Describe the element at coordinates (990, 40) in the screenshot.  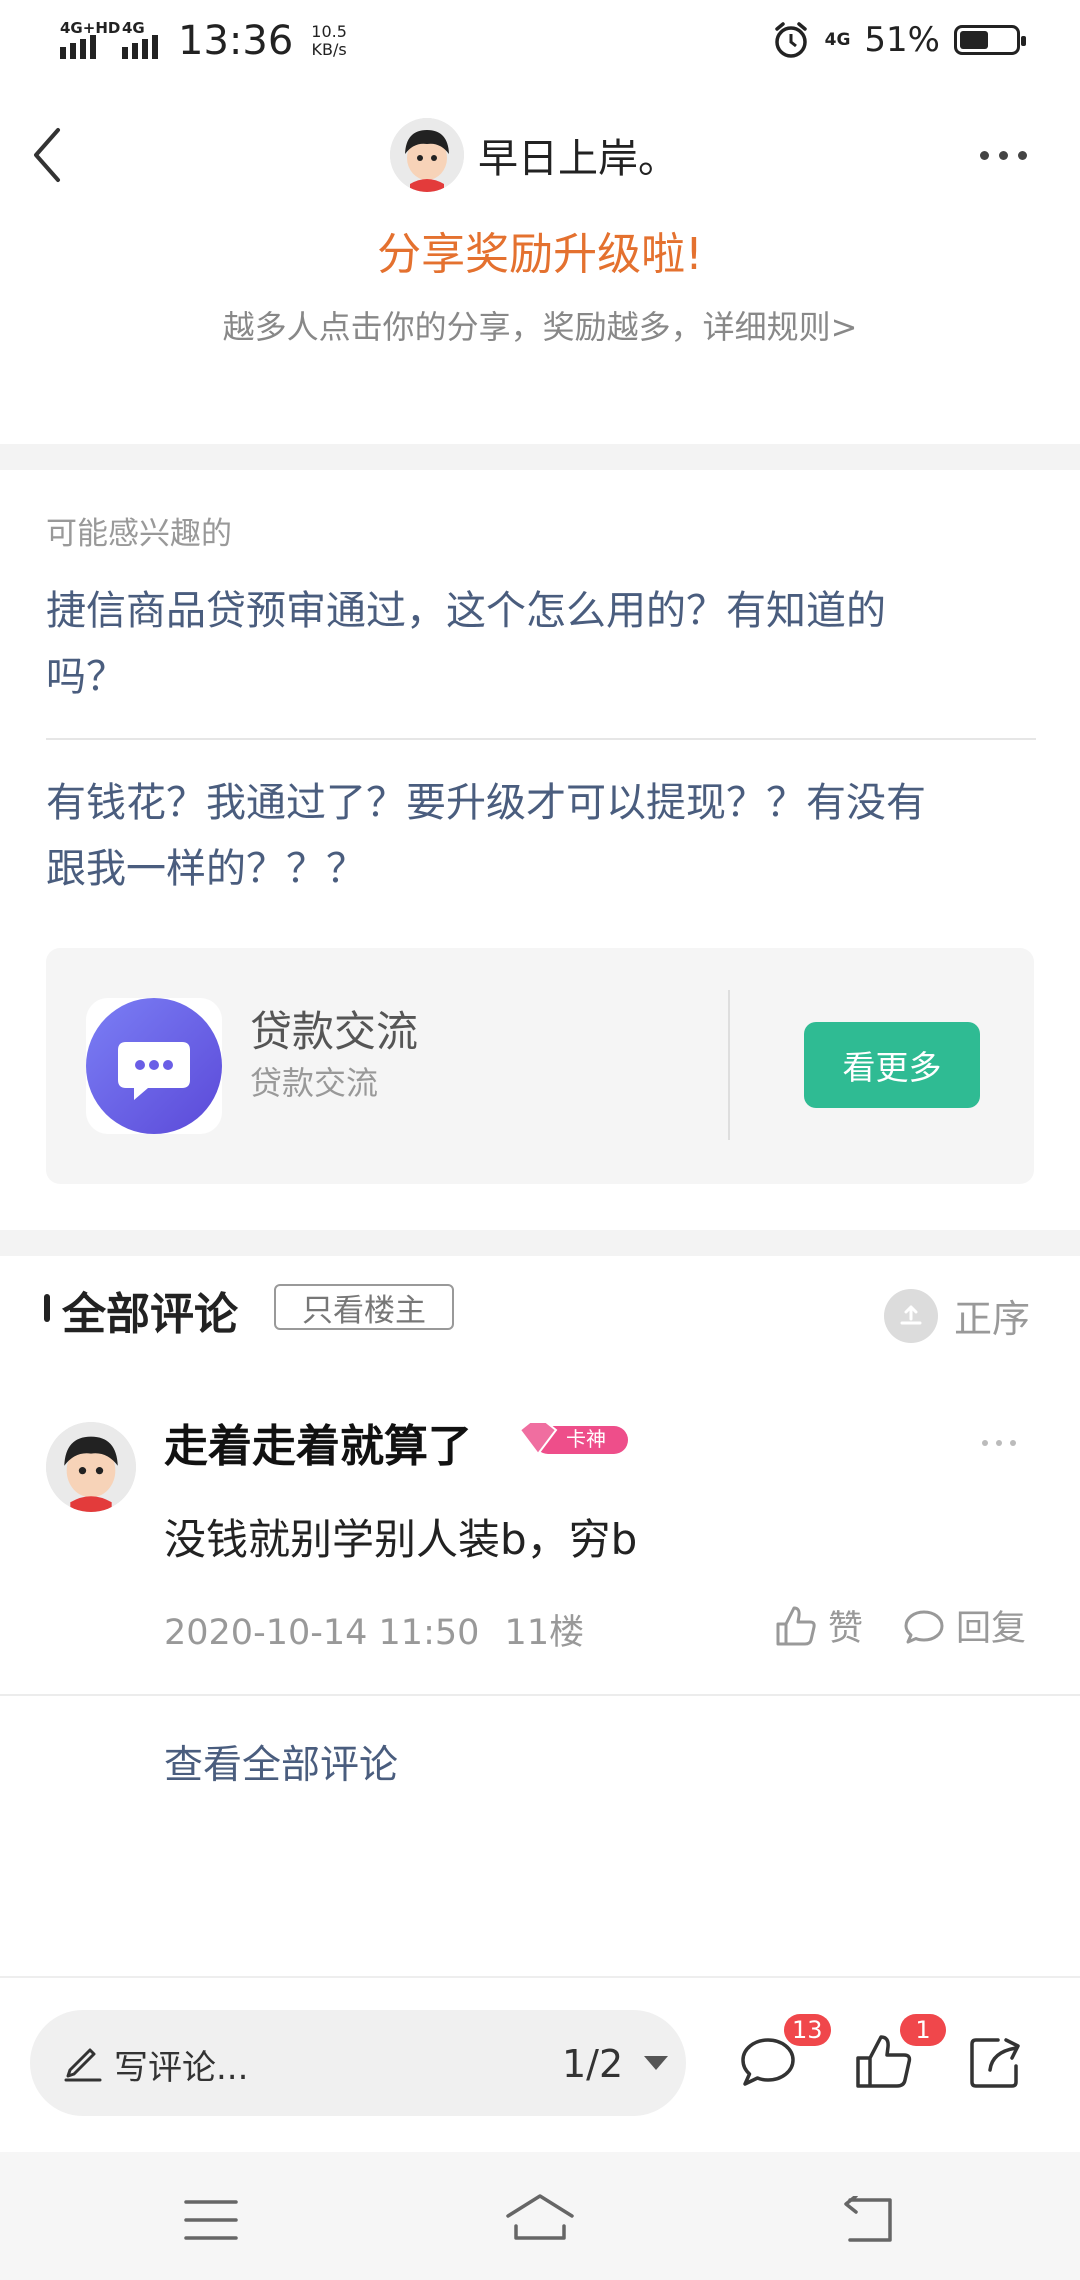
I see `battery-icon` at that location.